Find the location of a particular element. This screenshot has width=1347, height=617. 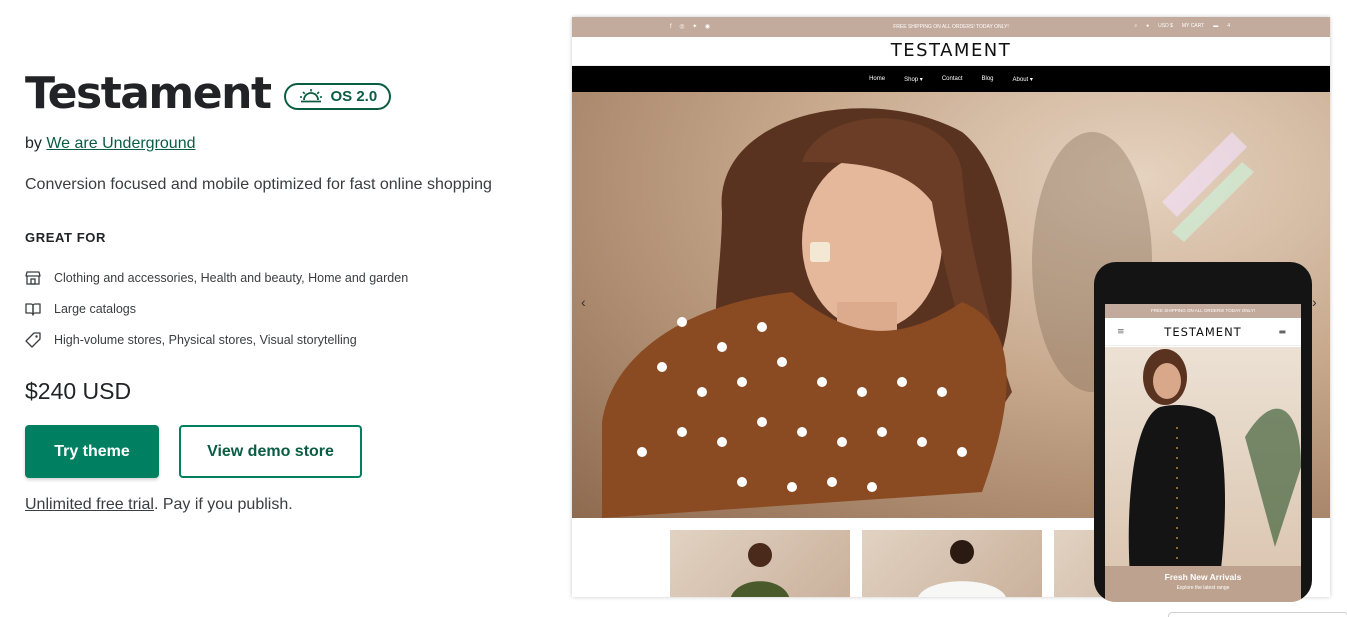

nav-item-home: Home is located at coordinates (877, 79).